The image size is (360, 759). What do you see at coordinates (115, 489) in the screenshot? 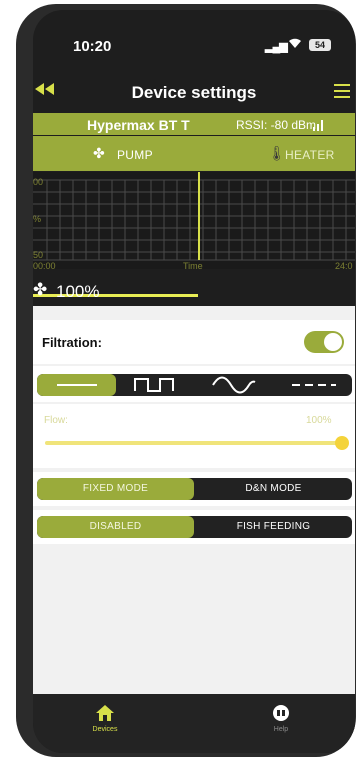
I see `fixed-mode-option: FIXED MODE` at bounding box center [115, 489].